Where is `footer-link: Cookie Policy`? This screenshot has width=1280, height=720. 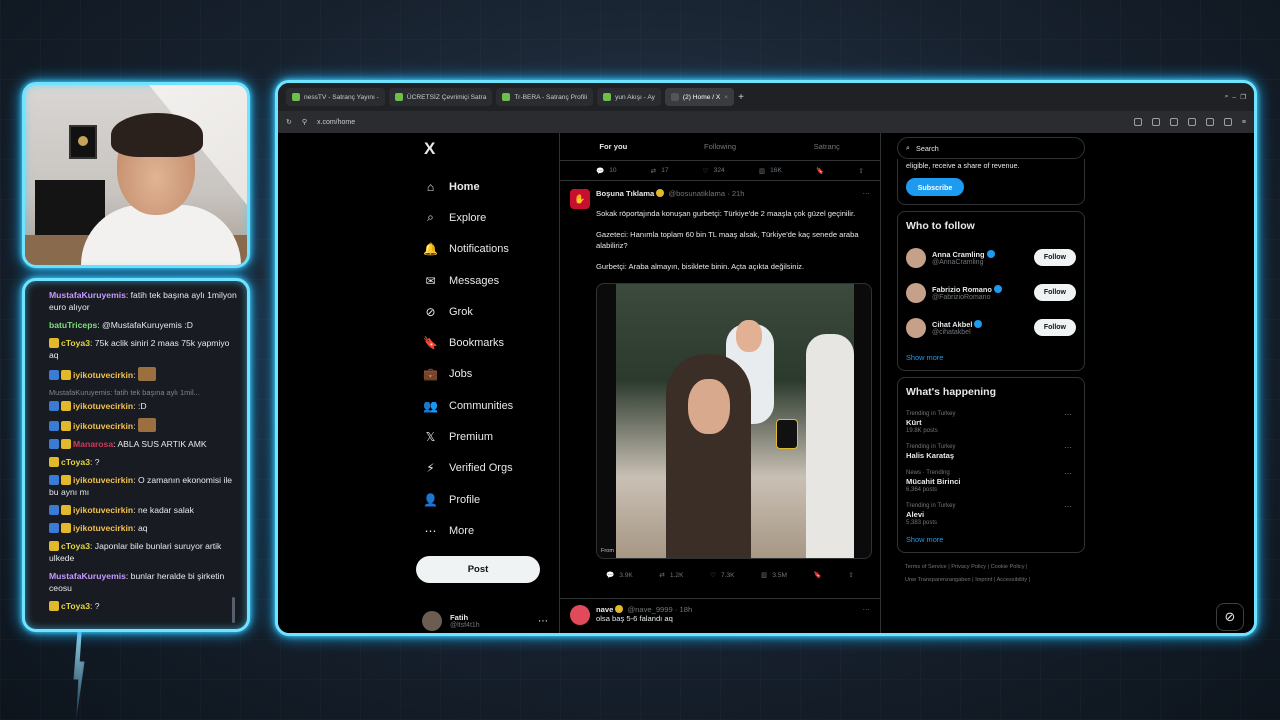 footer-link: Cookie Policy is located at coordinates (1008, 567).